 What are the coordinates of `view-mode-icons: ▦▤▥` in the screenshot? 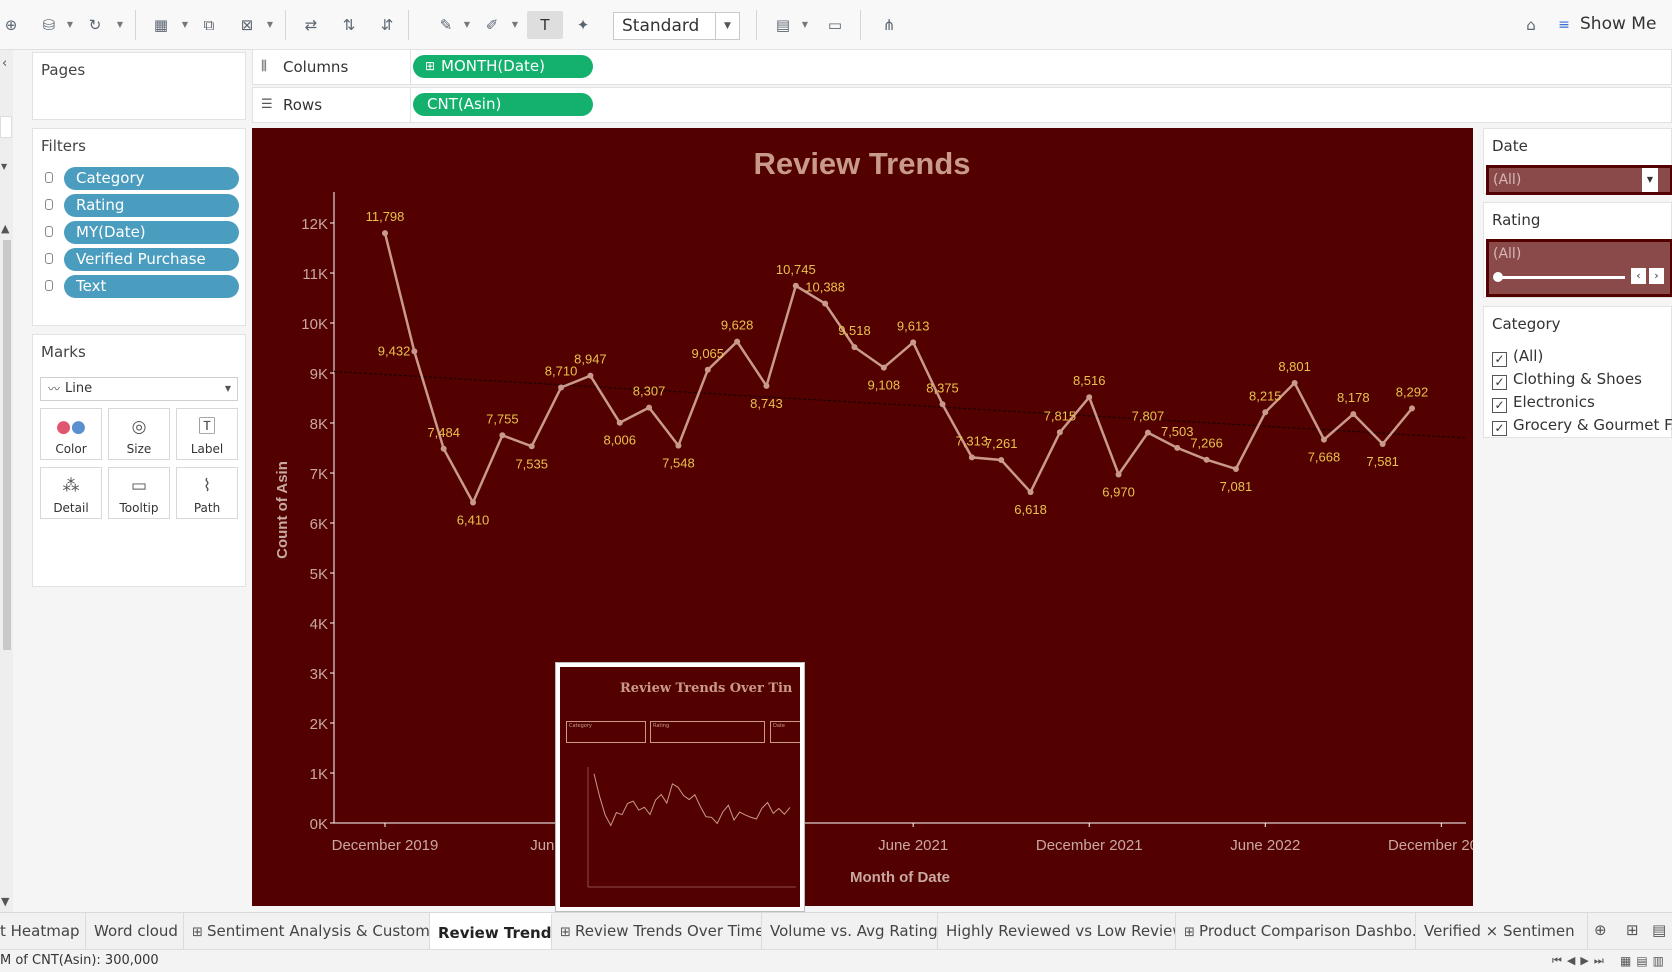 It's located at (1644, 961).